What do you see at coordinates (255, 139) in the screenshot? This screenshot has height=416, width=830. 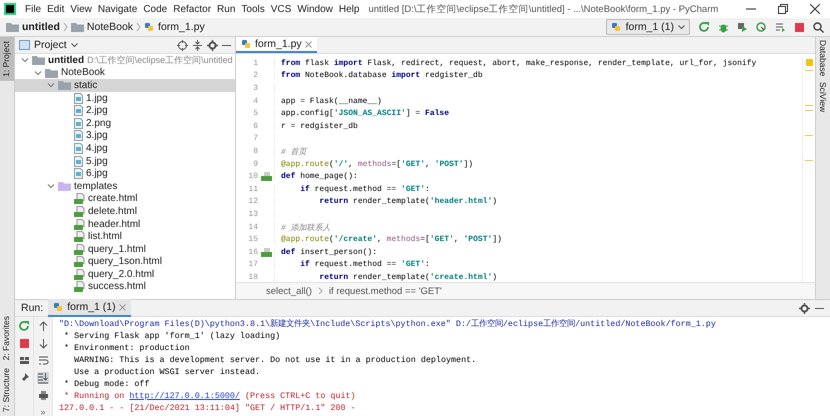 I see `line-number: 7` at bounding box center [255, 139].